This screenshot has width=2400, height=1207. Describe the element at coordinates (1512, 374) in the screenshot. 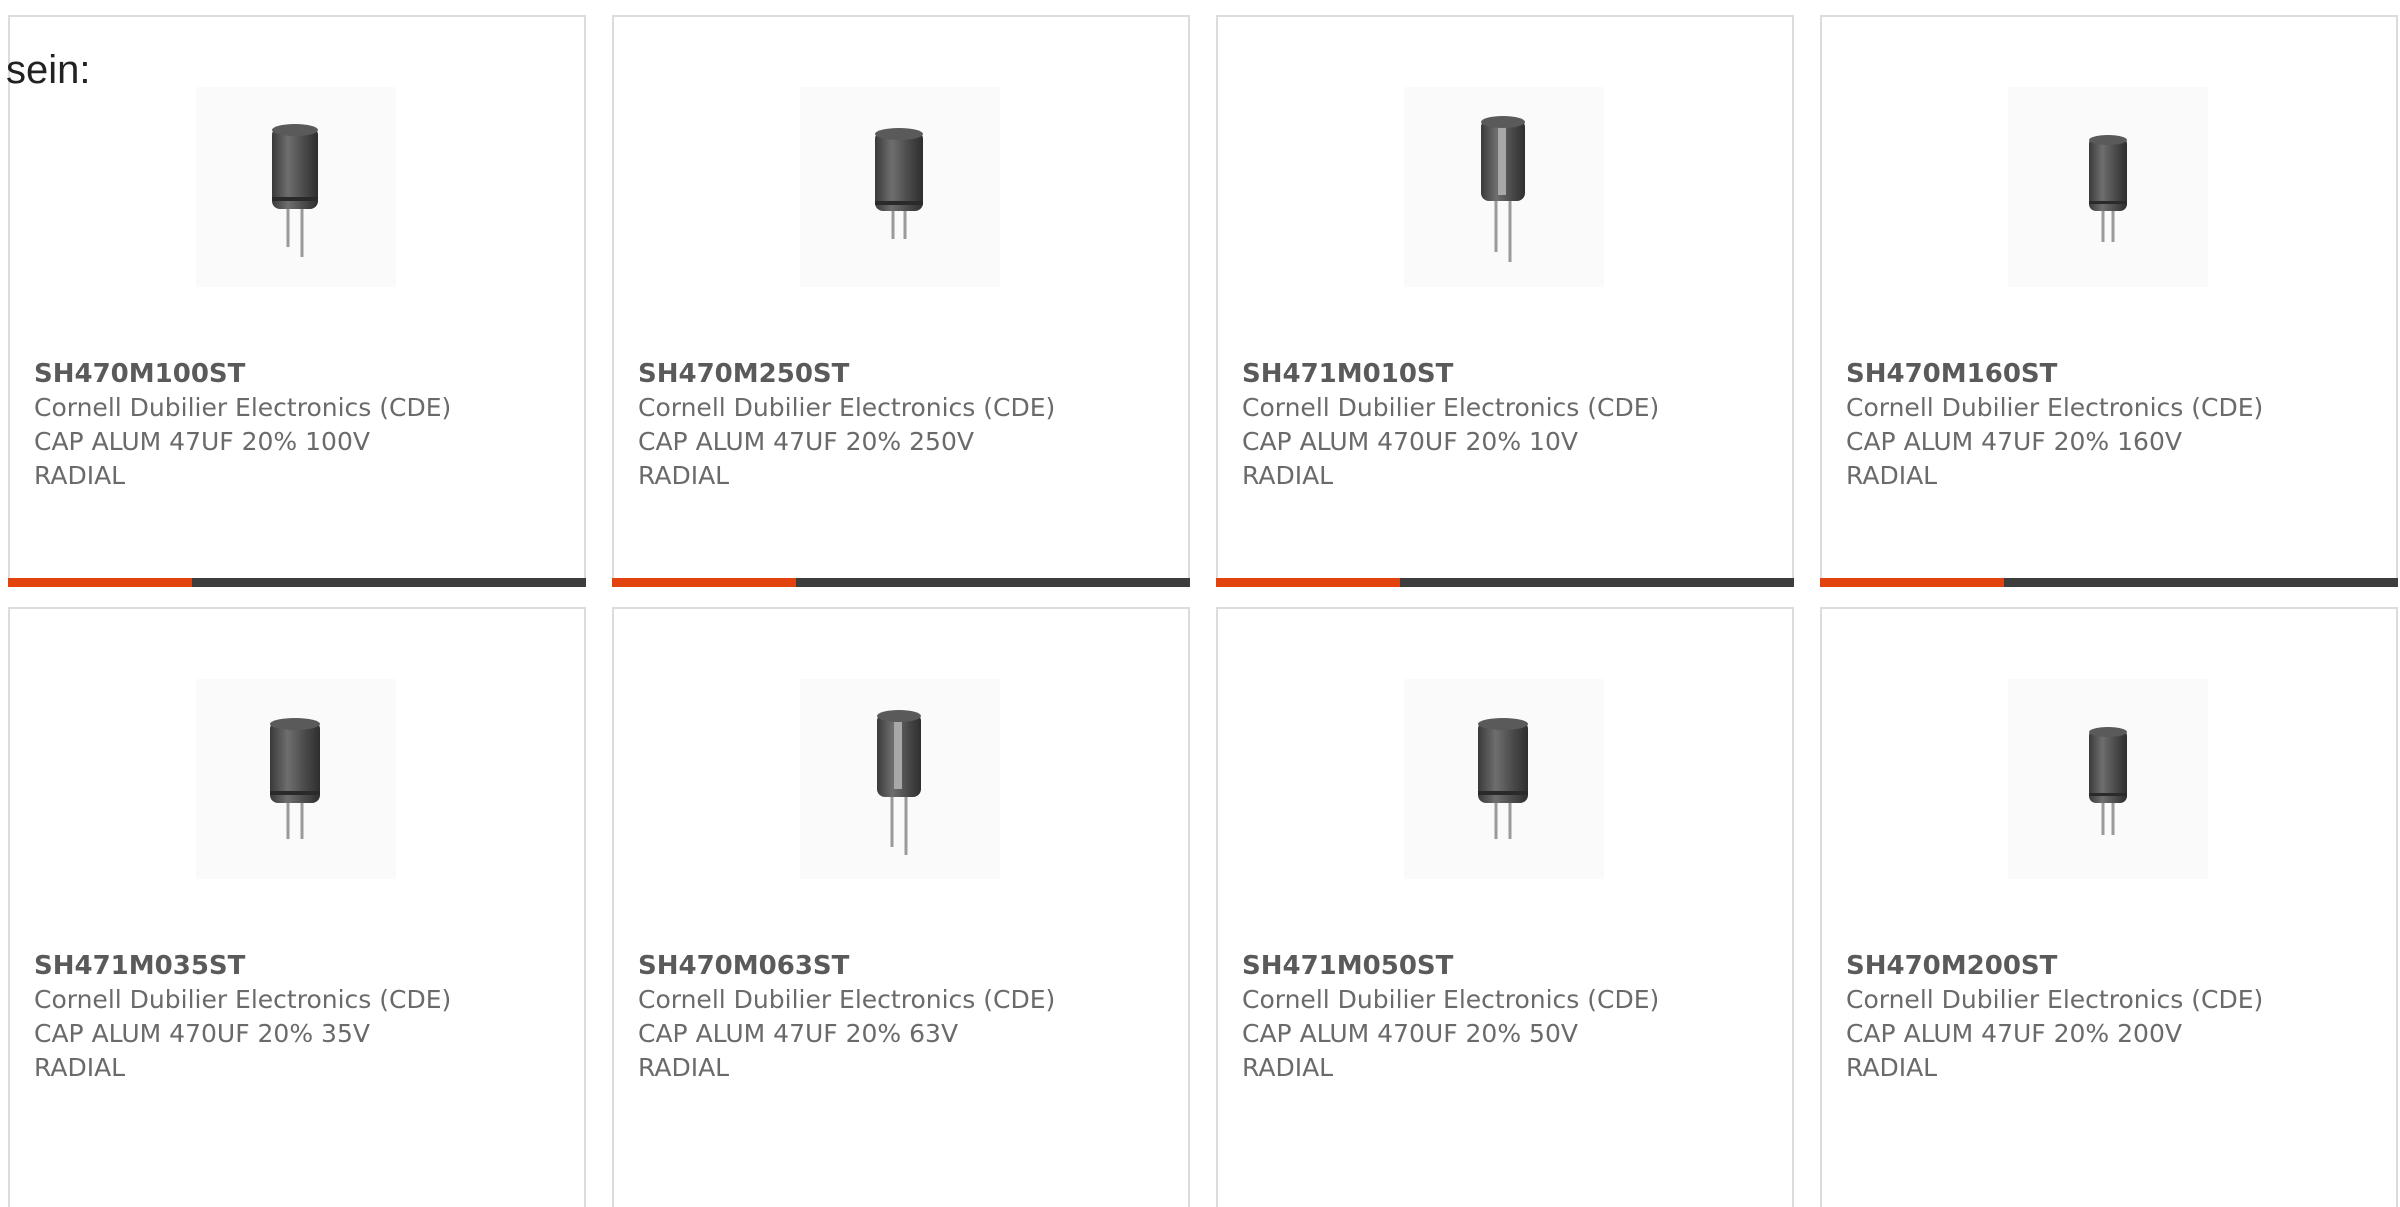

I see `part-number-link: SH471M010ST` at that location.